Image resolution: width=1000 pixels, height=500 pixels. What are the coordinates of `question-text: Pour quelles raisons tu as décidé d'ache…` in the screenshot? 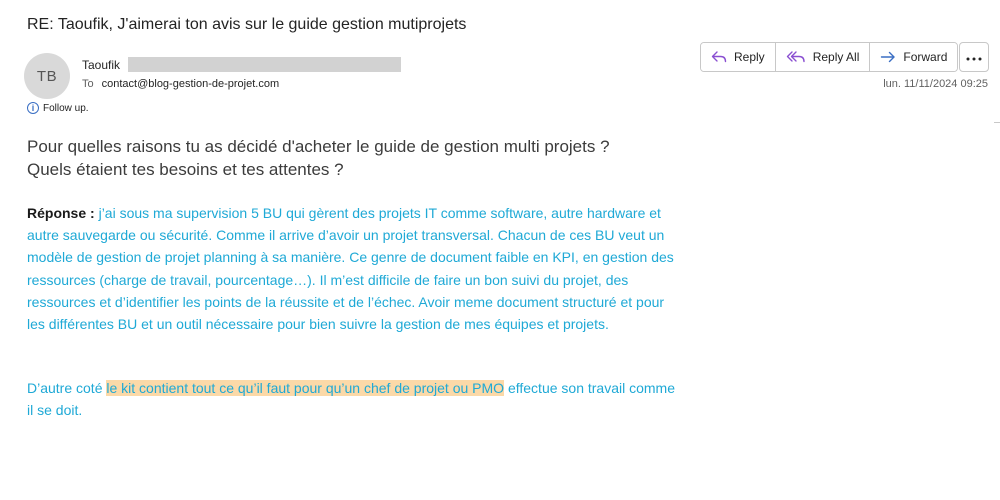 It's located at (377, 158).